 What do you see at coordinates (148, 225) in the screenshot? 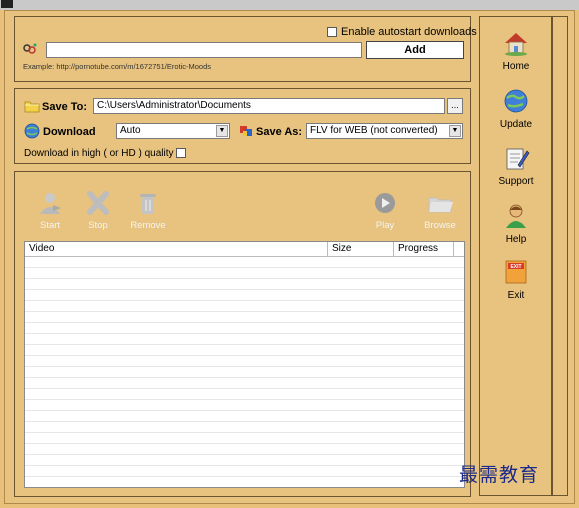
I see `remove-label: Remove` at bounding box center [148, 225].